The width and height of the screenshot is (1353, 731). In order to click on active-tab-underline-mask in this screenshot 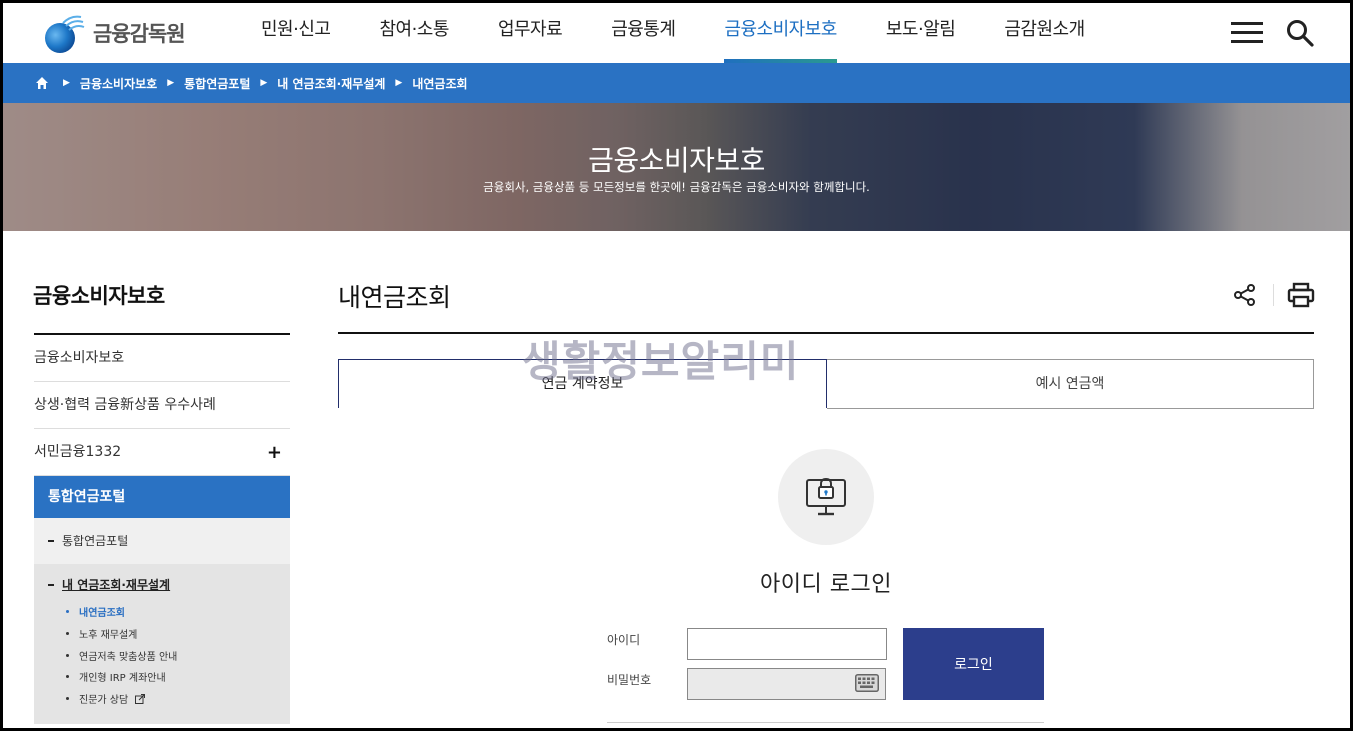, I will do `click(582, 408)`.